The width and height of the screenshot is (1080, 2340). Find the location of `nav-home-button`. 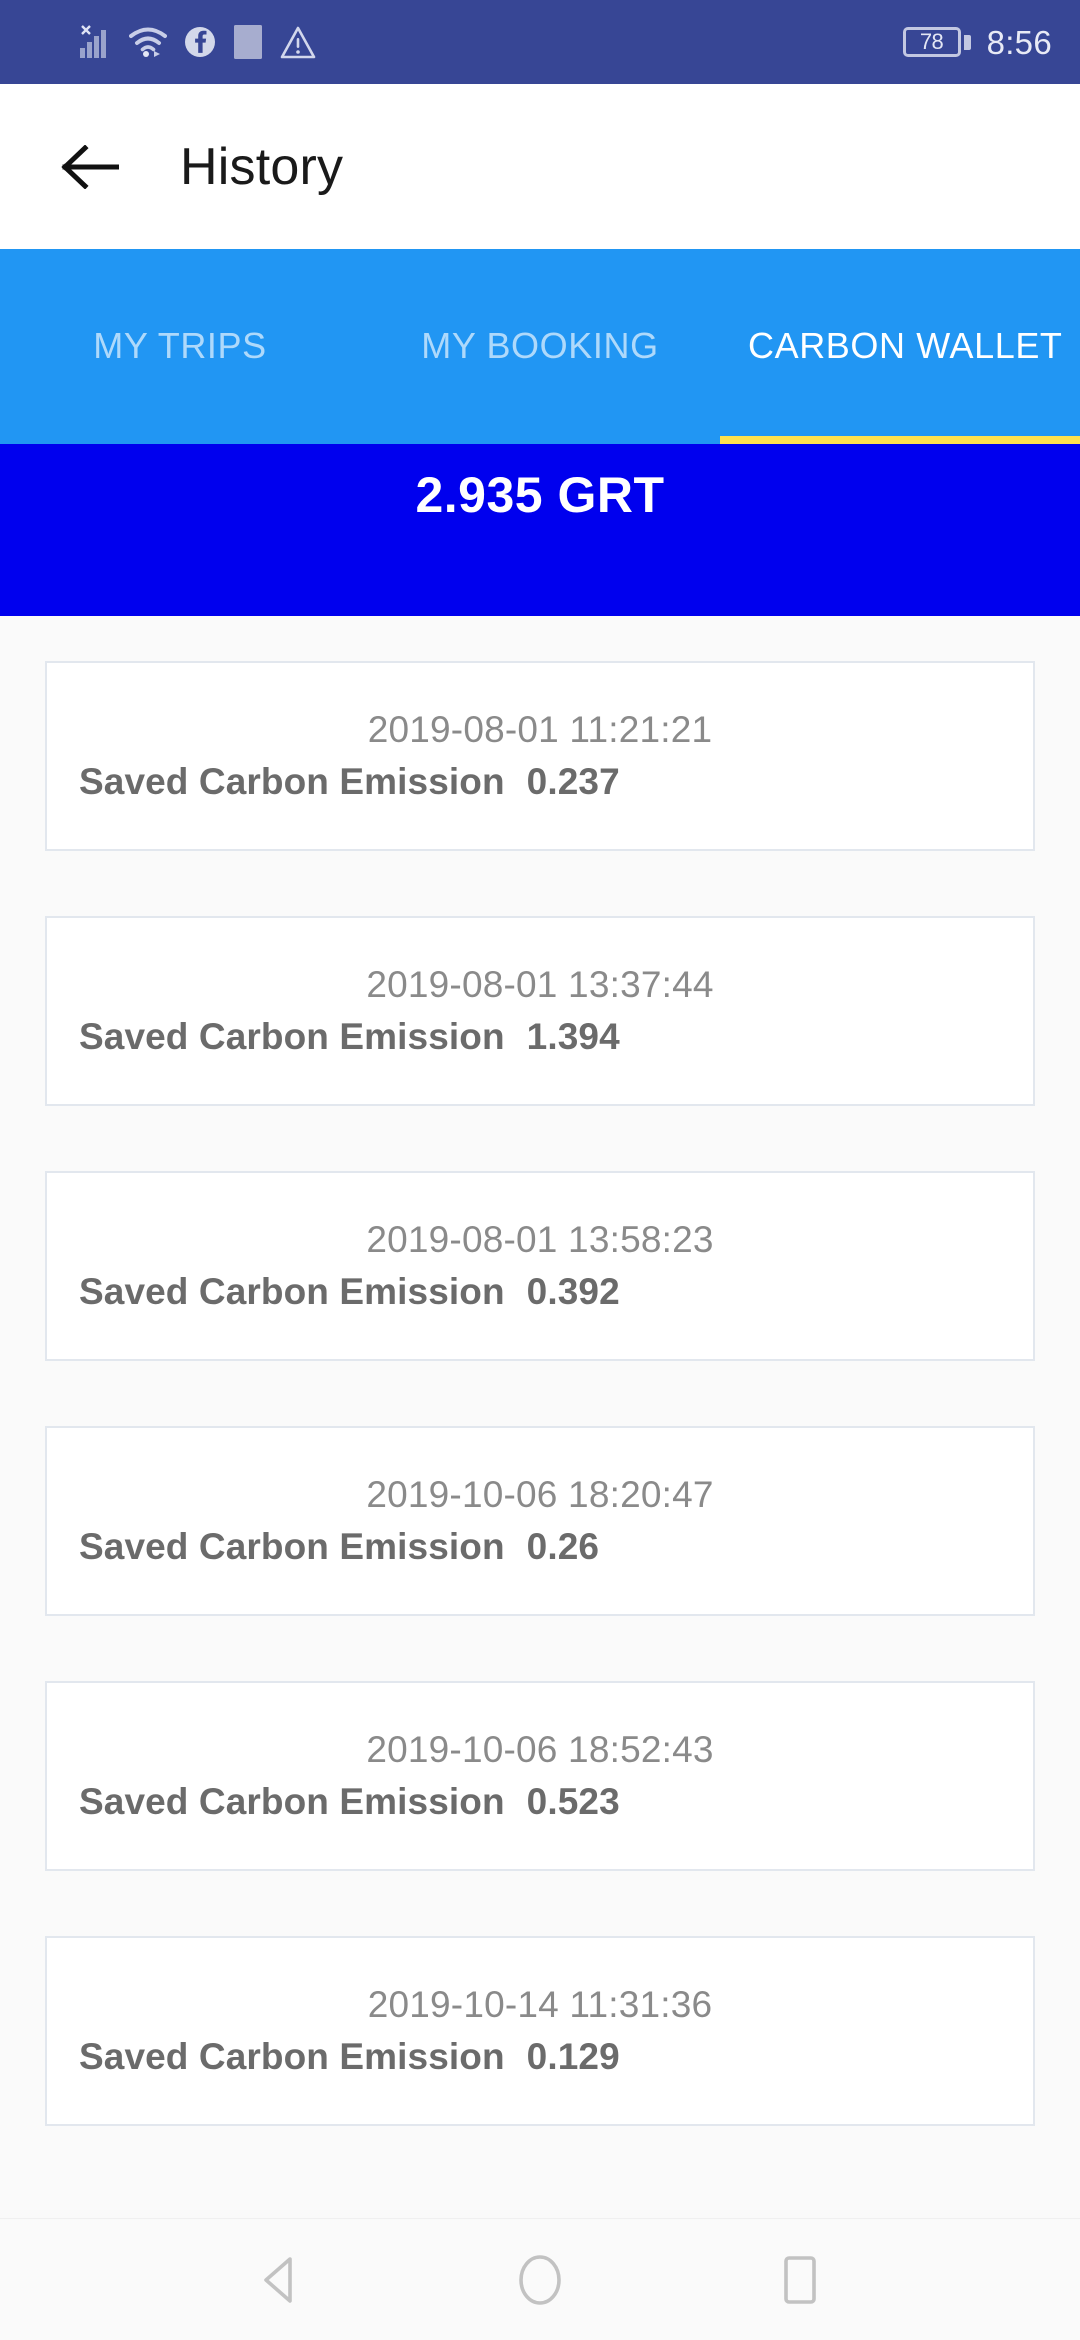

nav-home-button is located at coordinates (540, 2280).